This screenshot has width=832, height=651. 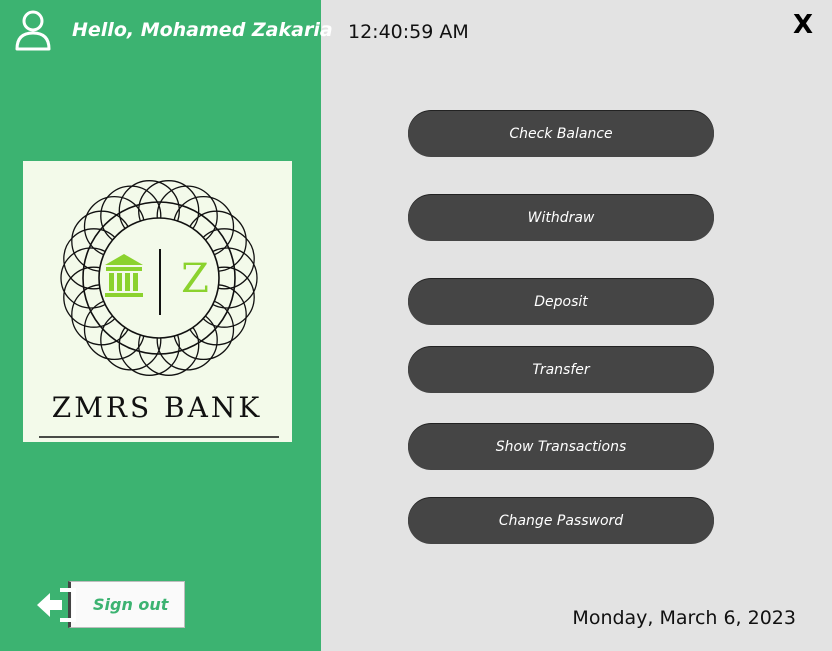 What do you see at coordinates (56, 605) in the screenshot?
I see `signout-arrow-icon` at bounding box center [56, 605].